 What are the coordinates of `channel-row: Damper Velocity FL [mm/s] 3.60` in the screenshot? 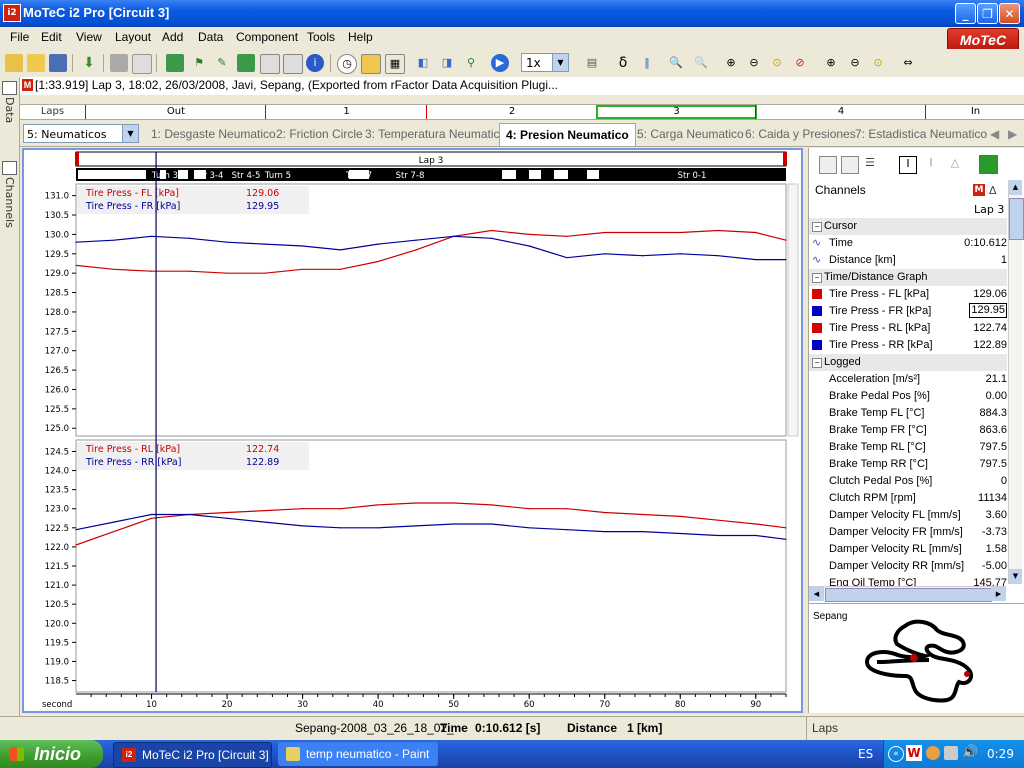 It's located at (908, 515).